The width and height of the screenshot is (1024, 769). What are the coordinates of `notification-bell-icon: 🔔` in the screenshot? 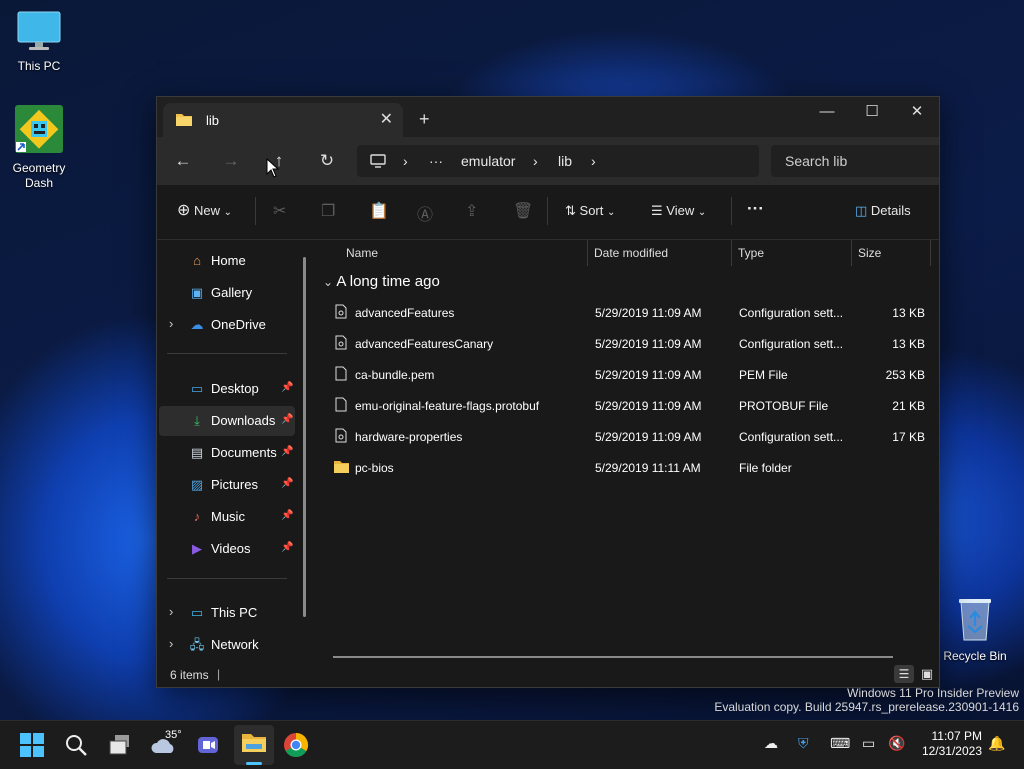 It's located at (996, 743).